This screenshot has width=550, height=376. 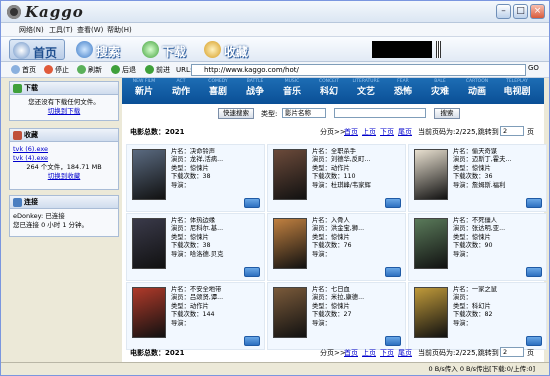 I want to click on movie-title: 一家之鼠, so click(x=484, y=289).